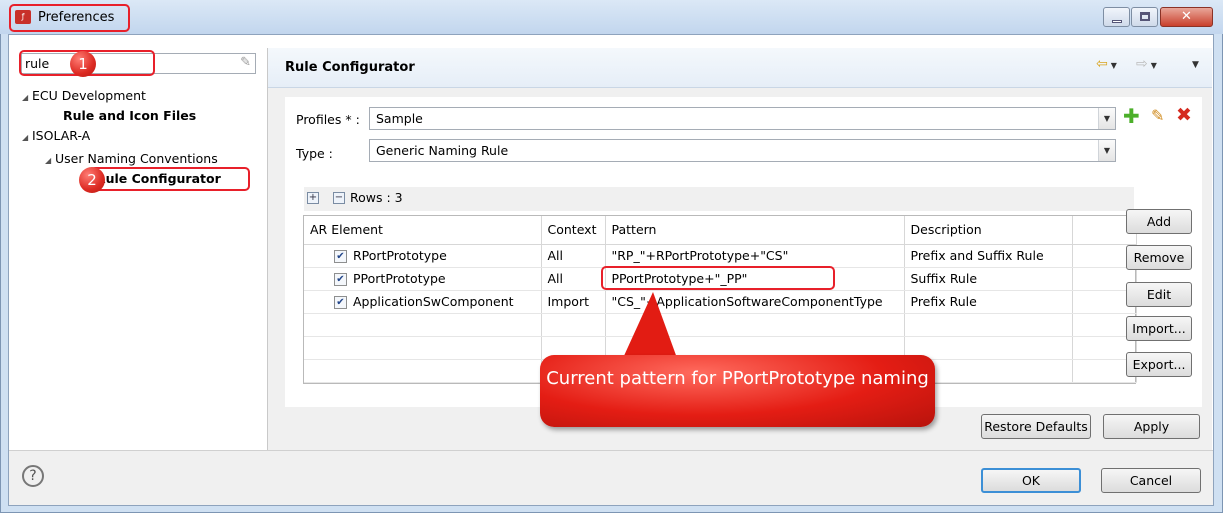  What do you see at coordinates (92, 180) in the screenshot?
I see `step-badge-2: 2` at bounding box center [92, 180].